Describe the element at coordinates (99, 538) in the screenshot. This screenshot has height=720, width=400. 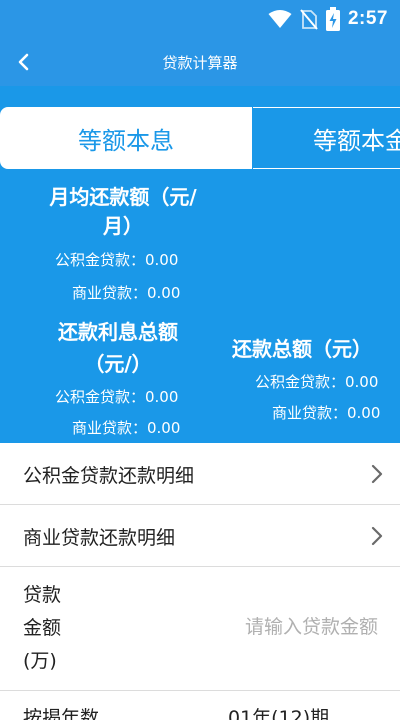
I see `commercial-detail-label: 商业贷款还款明细` at that location.